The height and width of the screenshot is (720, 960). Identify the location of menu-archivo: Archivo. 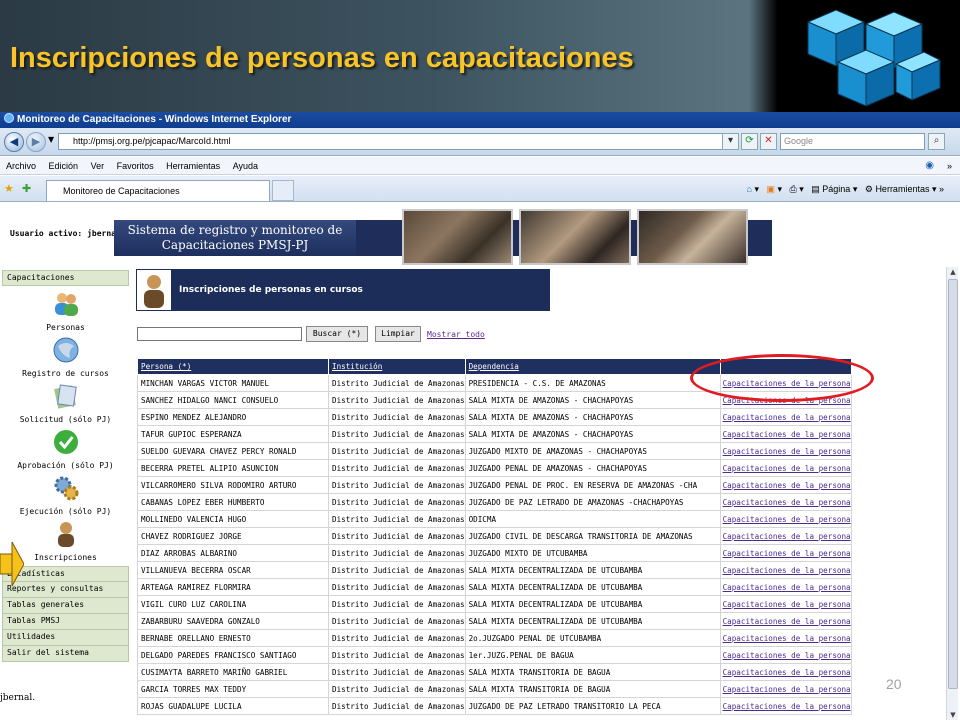
(21, 166).